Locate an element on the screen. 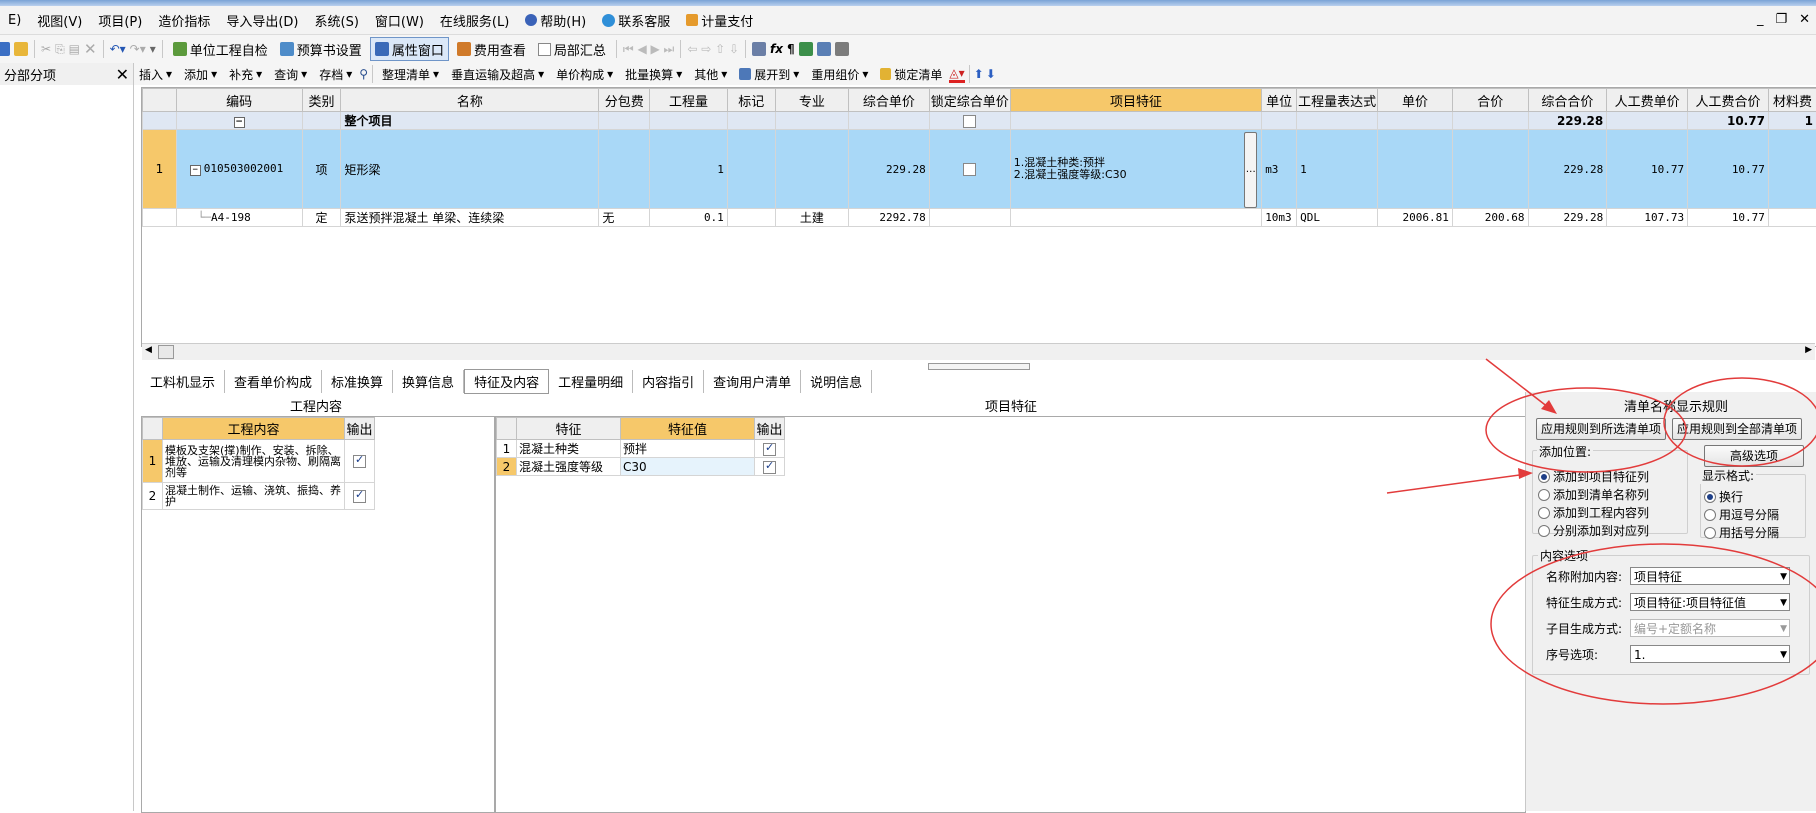 The width and height of the screenshot is (1816, 813). annotation-circle-apply-selected is located at coordinates (1586, 430).